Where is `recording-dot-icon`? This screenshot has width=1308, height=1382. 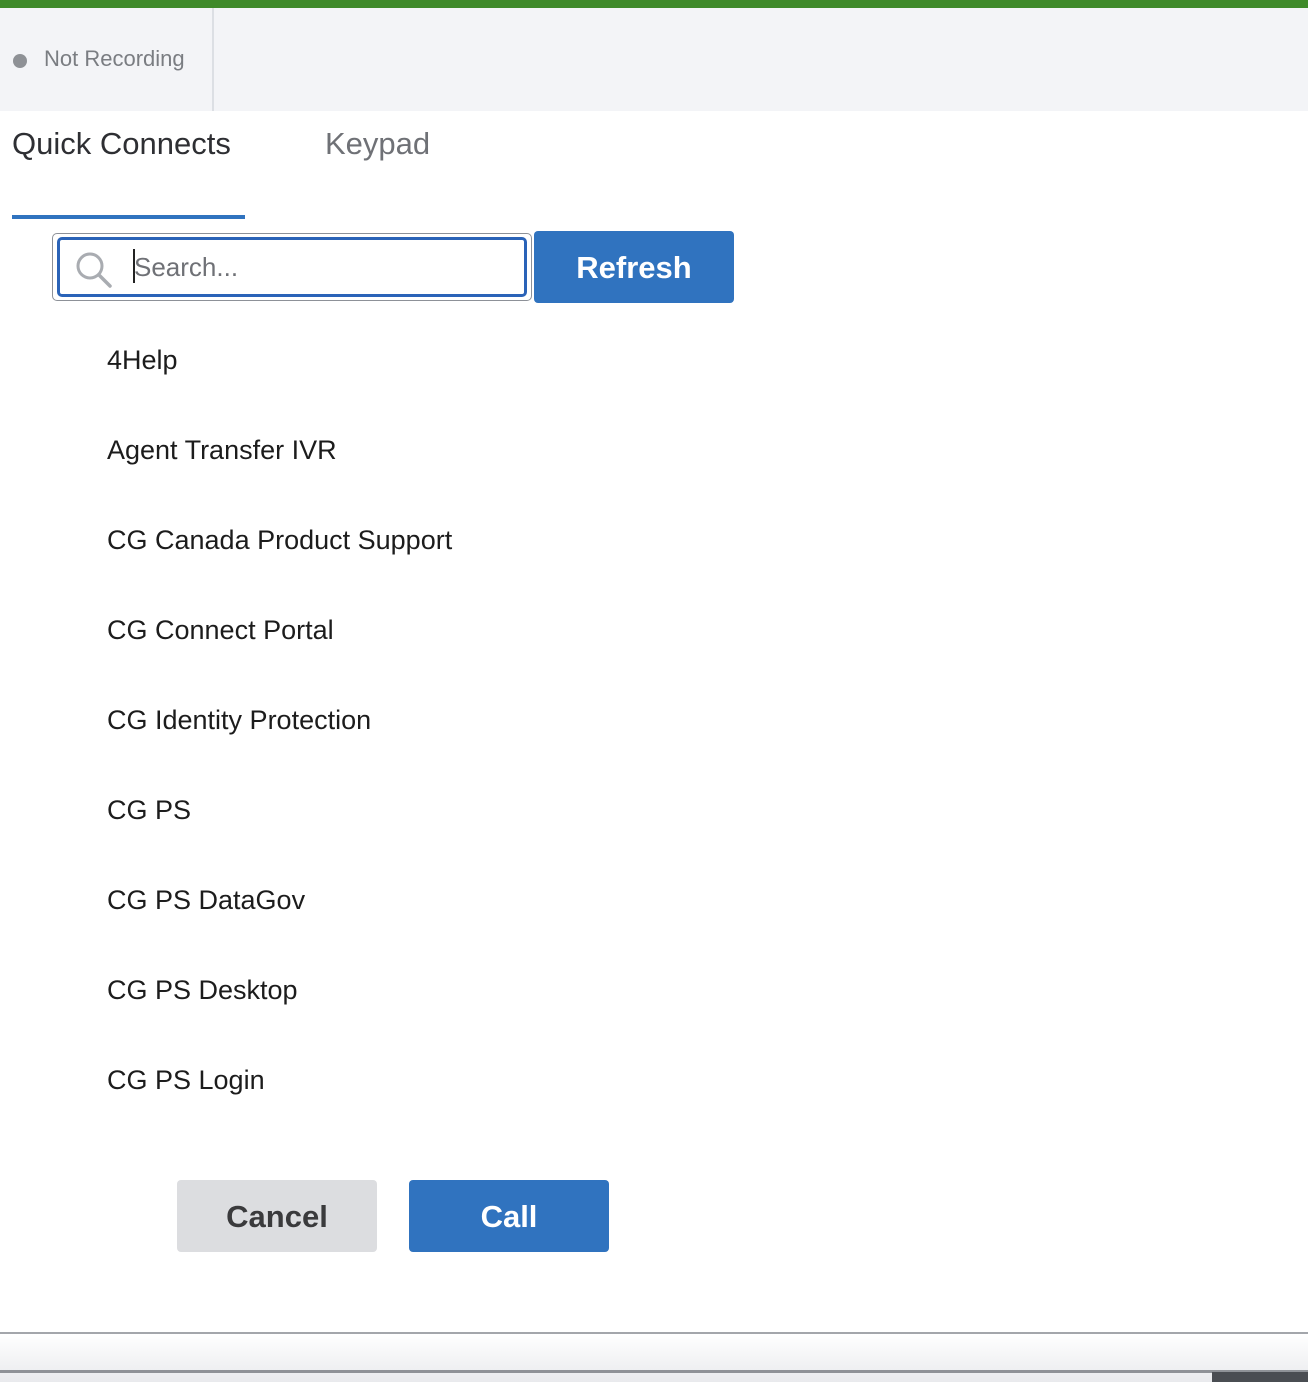
recording-dot-icon is located at coordinates (20, 61).